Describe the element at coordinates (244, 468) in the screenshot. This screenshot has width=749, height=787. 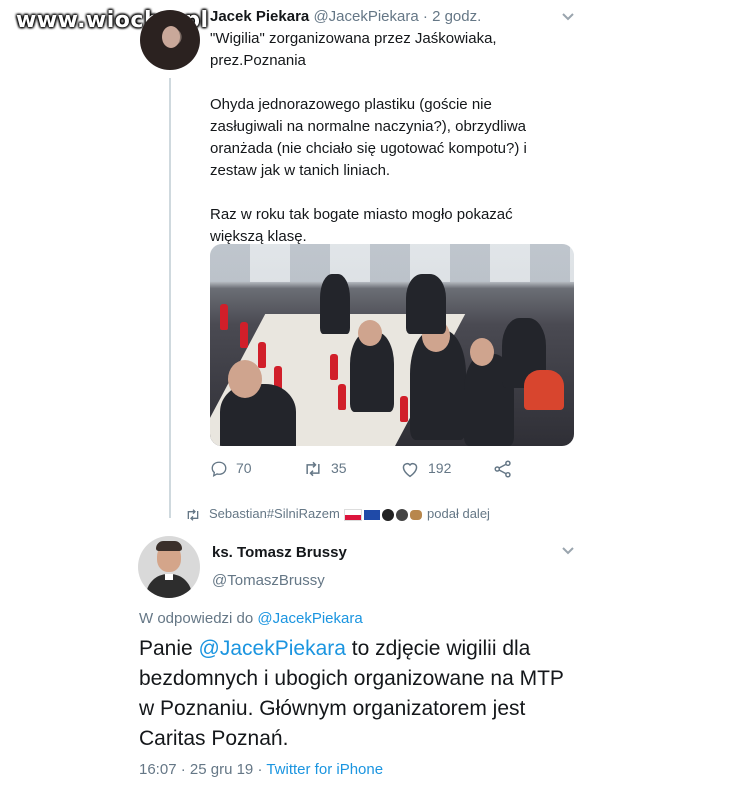
I see `reply-count: 70` at that location.